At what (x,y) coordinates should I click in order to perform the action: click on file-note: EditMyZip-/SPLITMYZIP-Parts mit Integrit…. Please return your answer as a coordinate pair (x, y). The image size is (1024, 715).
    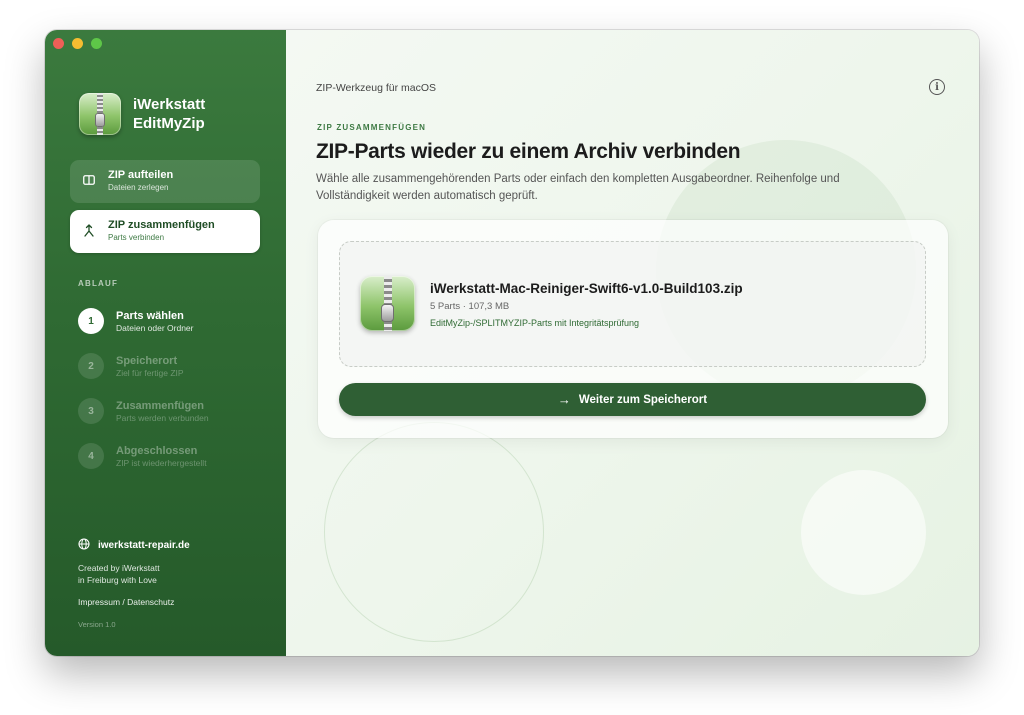
    Looking at the image, I should click on (535, 323).